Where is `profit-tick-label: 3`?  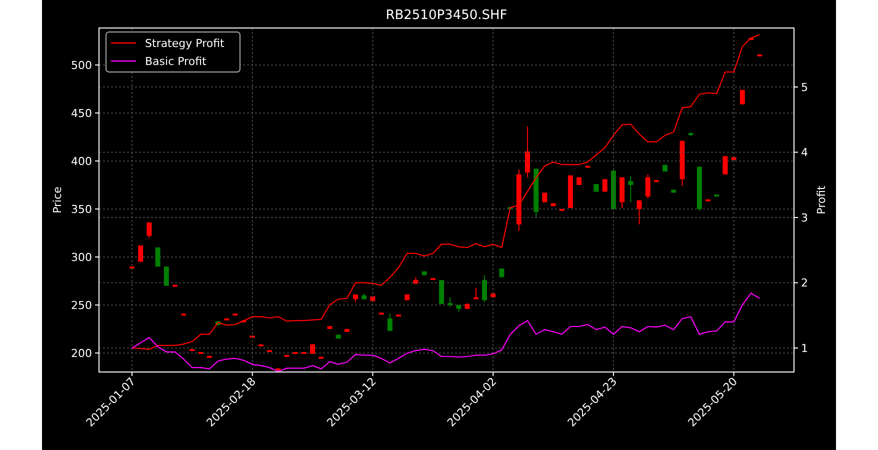
profit-tick-label: 3 is located at coordinates (804, 217).